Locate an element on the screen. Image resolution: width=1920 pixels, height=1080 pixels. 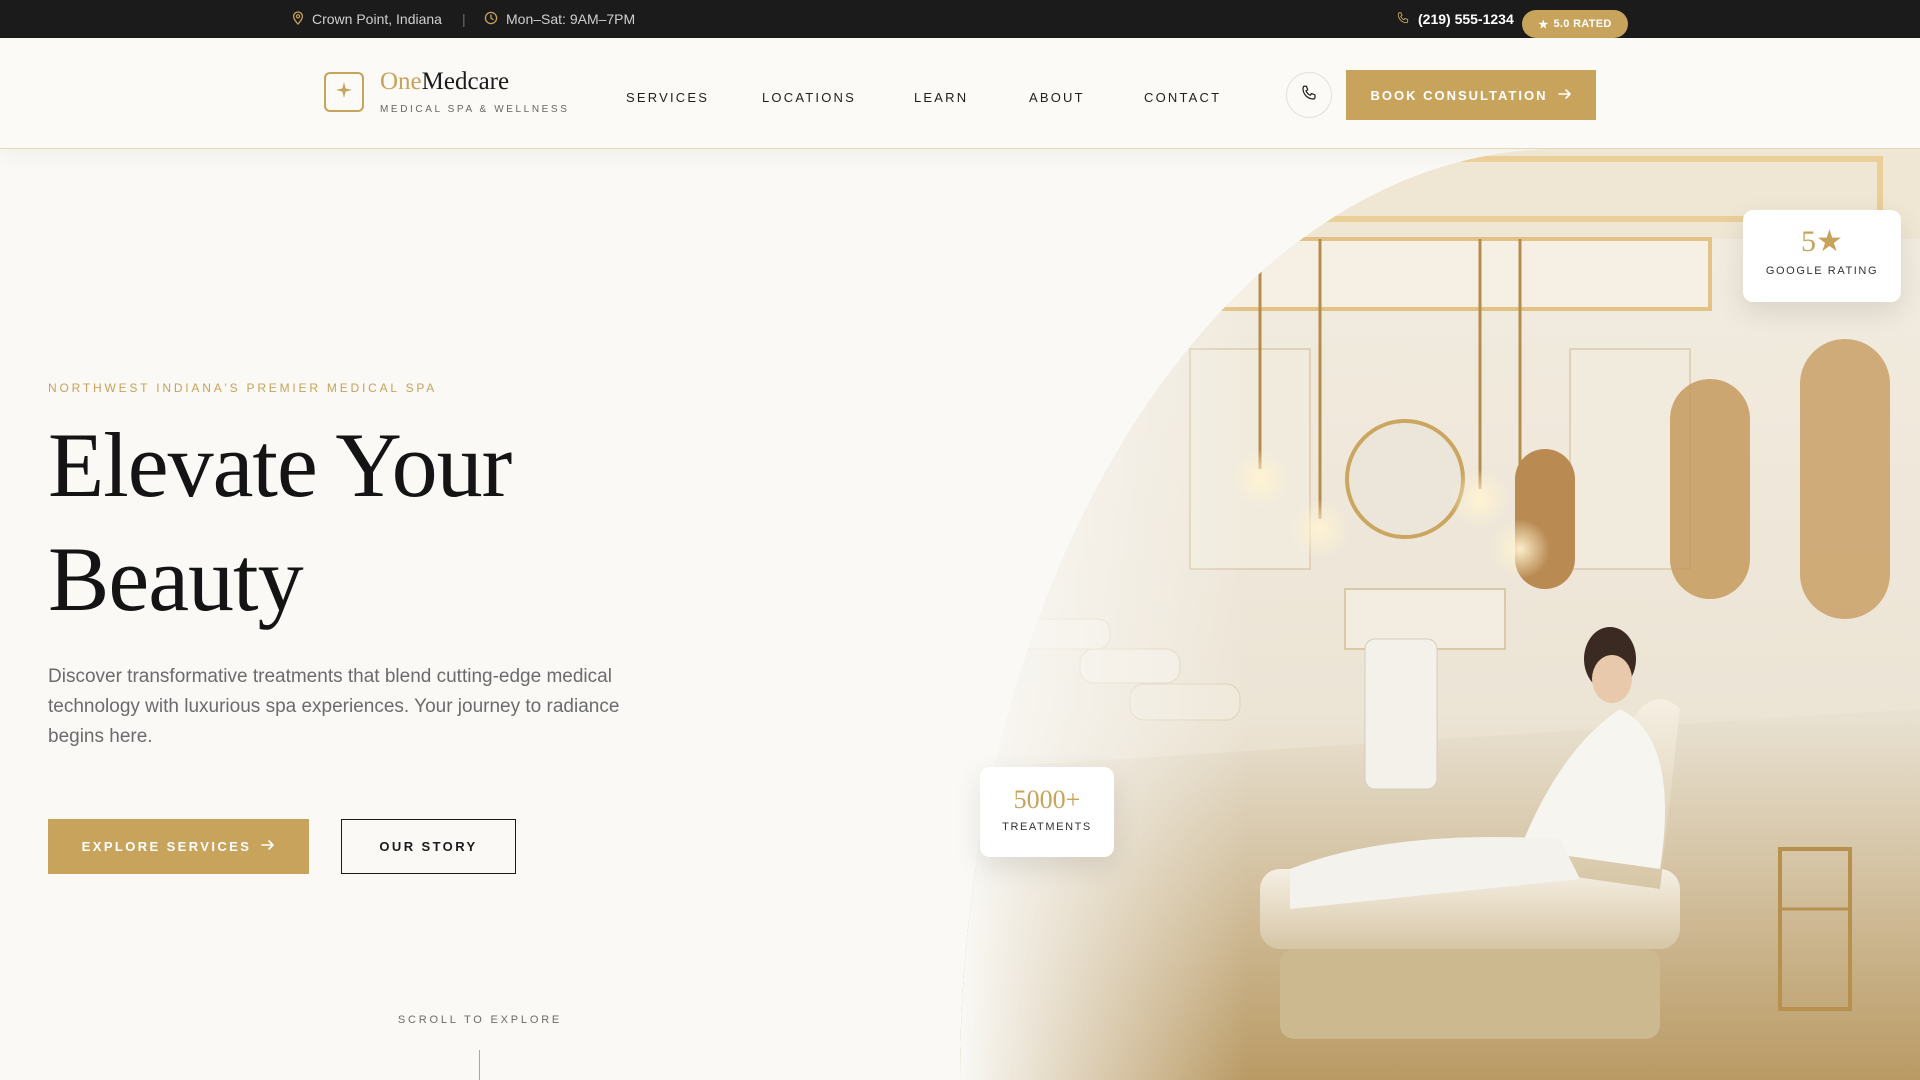
book-consultation-label: BOOK CONSULTATION is located at coordinates (1459, 95).